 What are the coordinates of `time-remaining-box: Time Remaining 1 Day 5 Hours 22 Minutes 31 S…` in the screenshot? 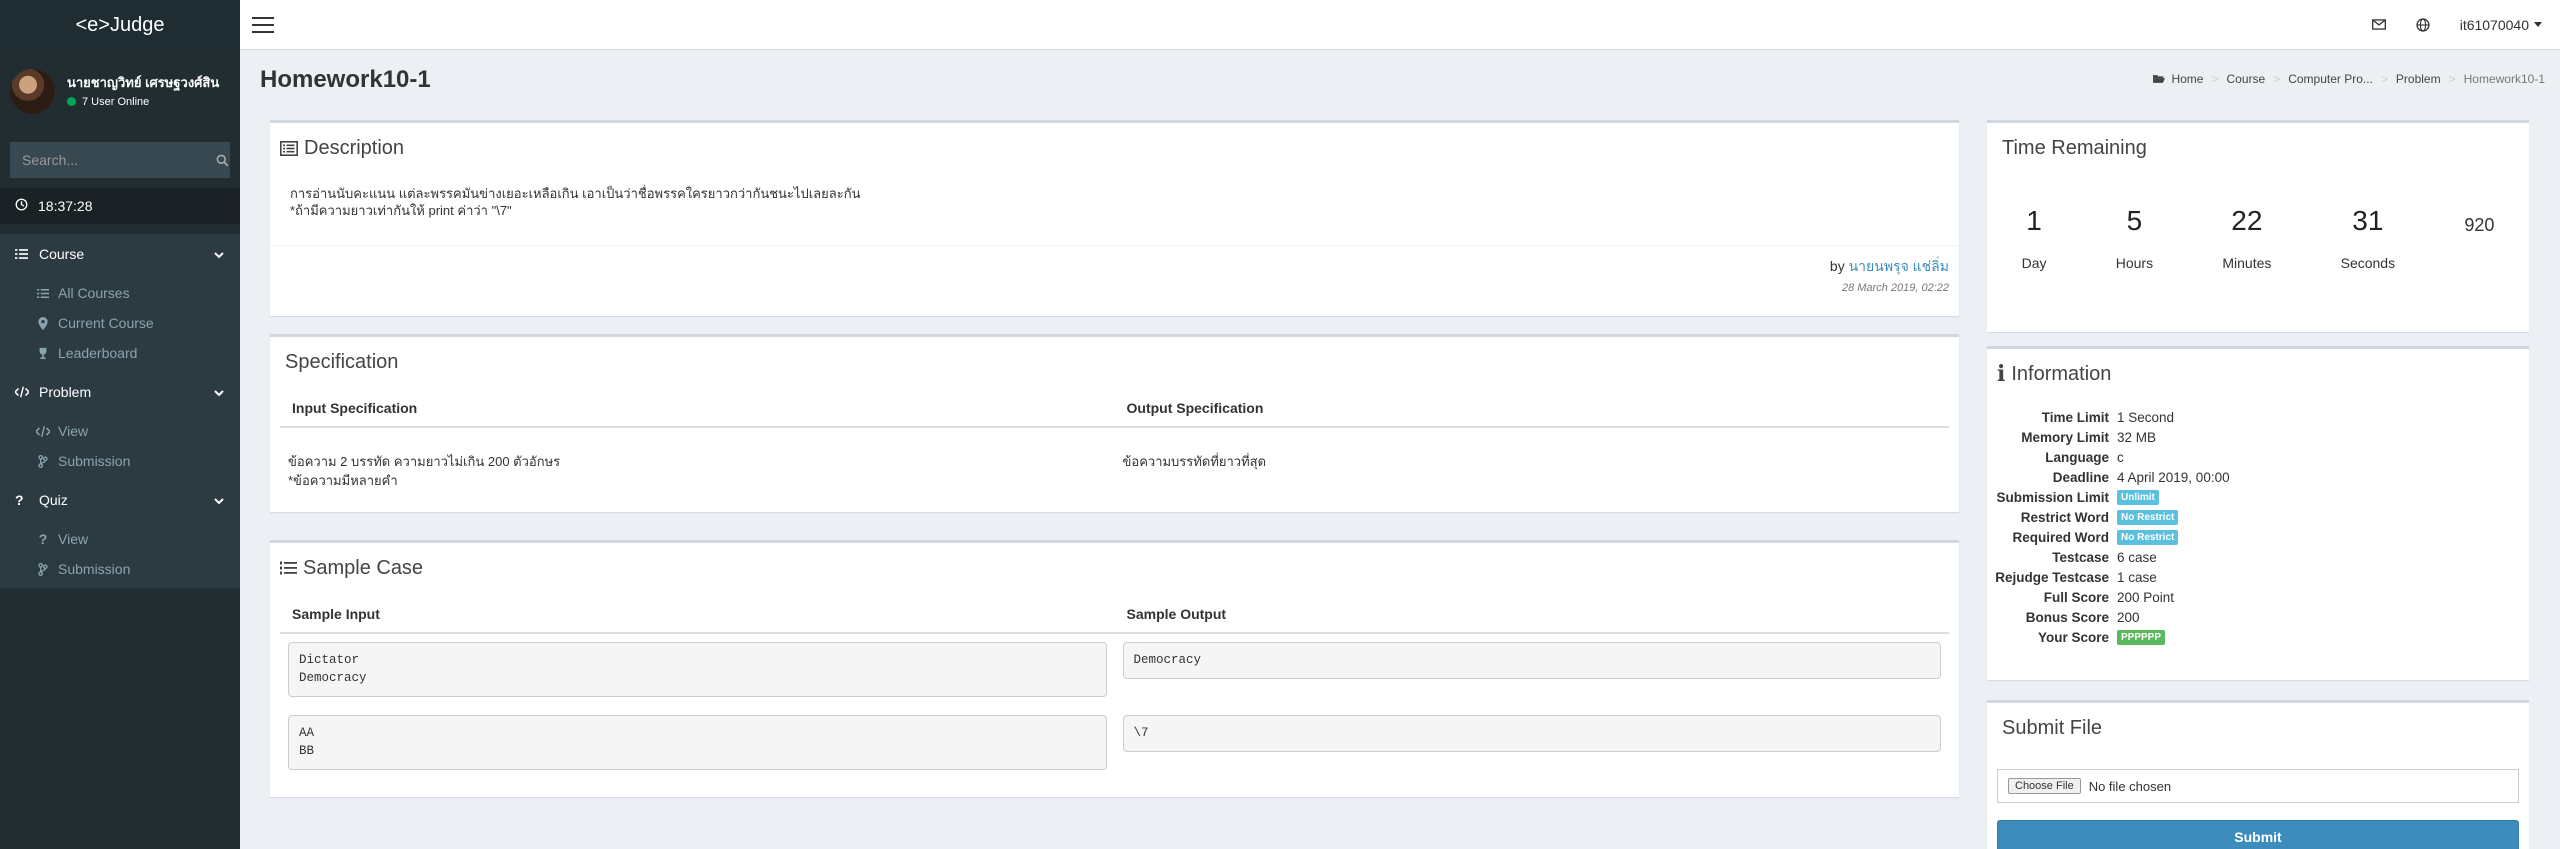 It's located at (2258, 226).